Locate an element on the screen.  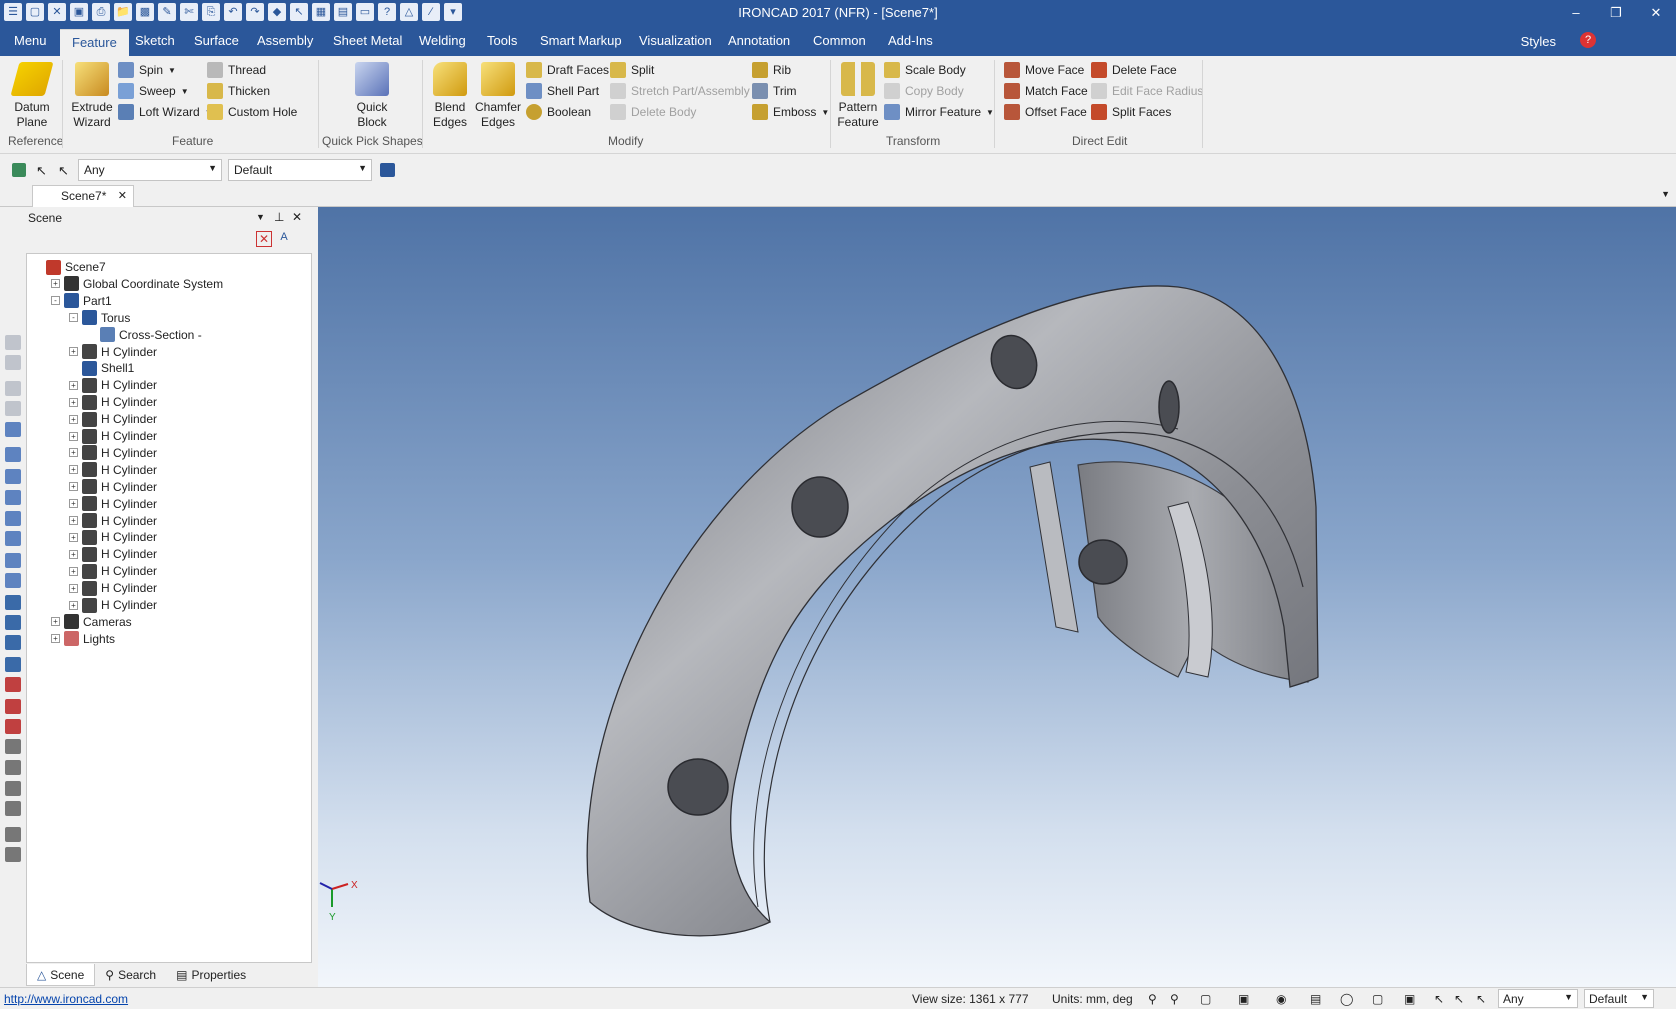
copy-body-button: Copy Body is located at coordinates (924, 91).